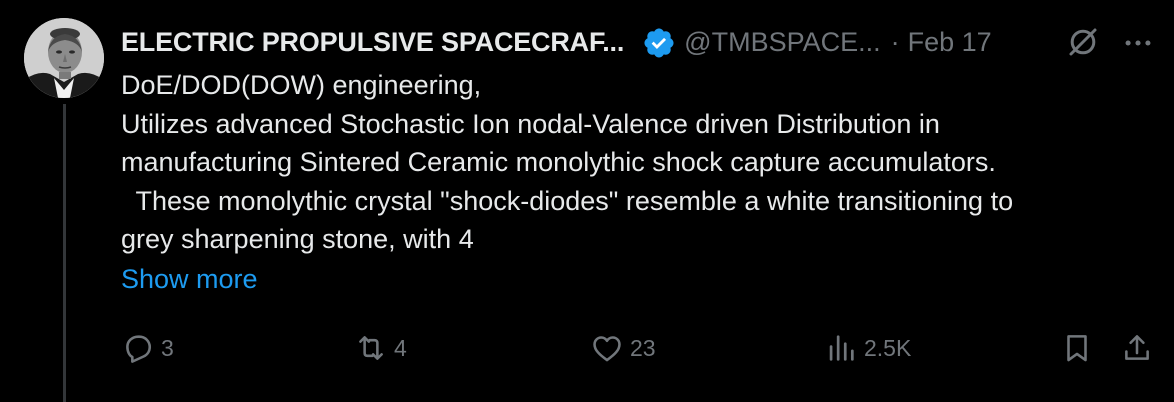 The height and width of the screenshot is (402, 1174). What do you see at coordinates (841, 348) in the screenshot?
I see `views-icon` at bounding box center [841, 348].